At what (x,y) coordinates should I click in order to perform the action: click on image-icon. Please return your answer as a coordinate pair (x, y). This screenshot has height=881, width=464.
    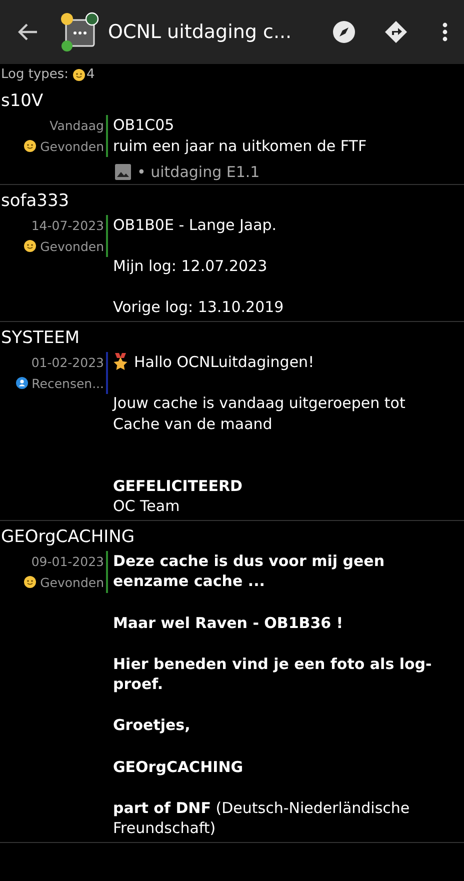
    Looking at the image, I should click on (123, 172).